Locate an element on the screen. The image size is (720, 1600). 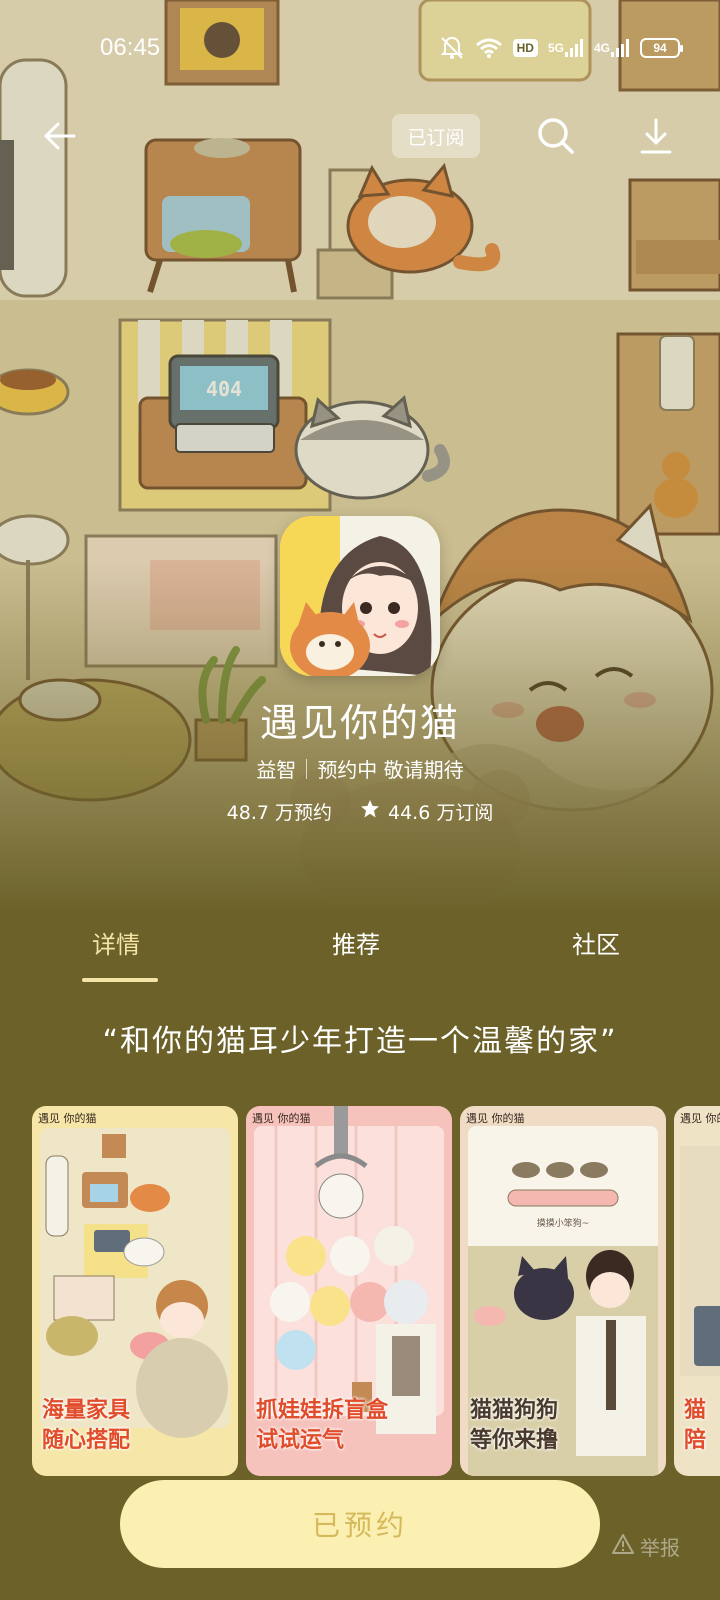
app-meta: 益智 预约中 敬请期待 is located at coordinates (360, 768).